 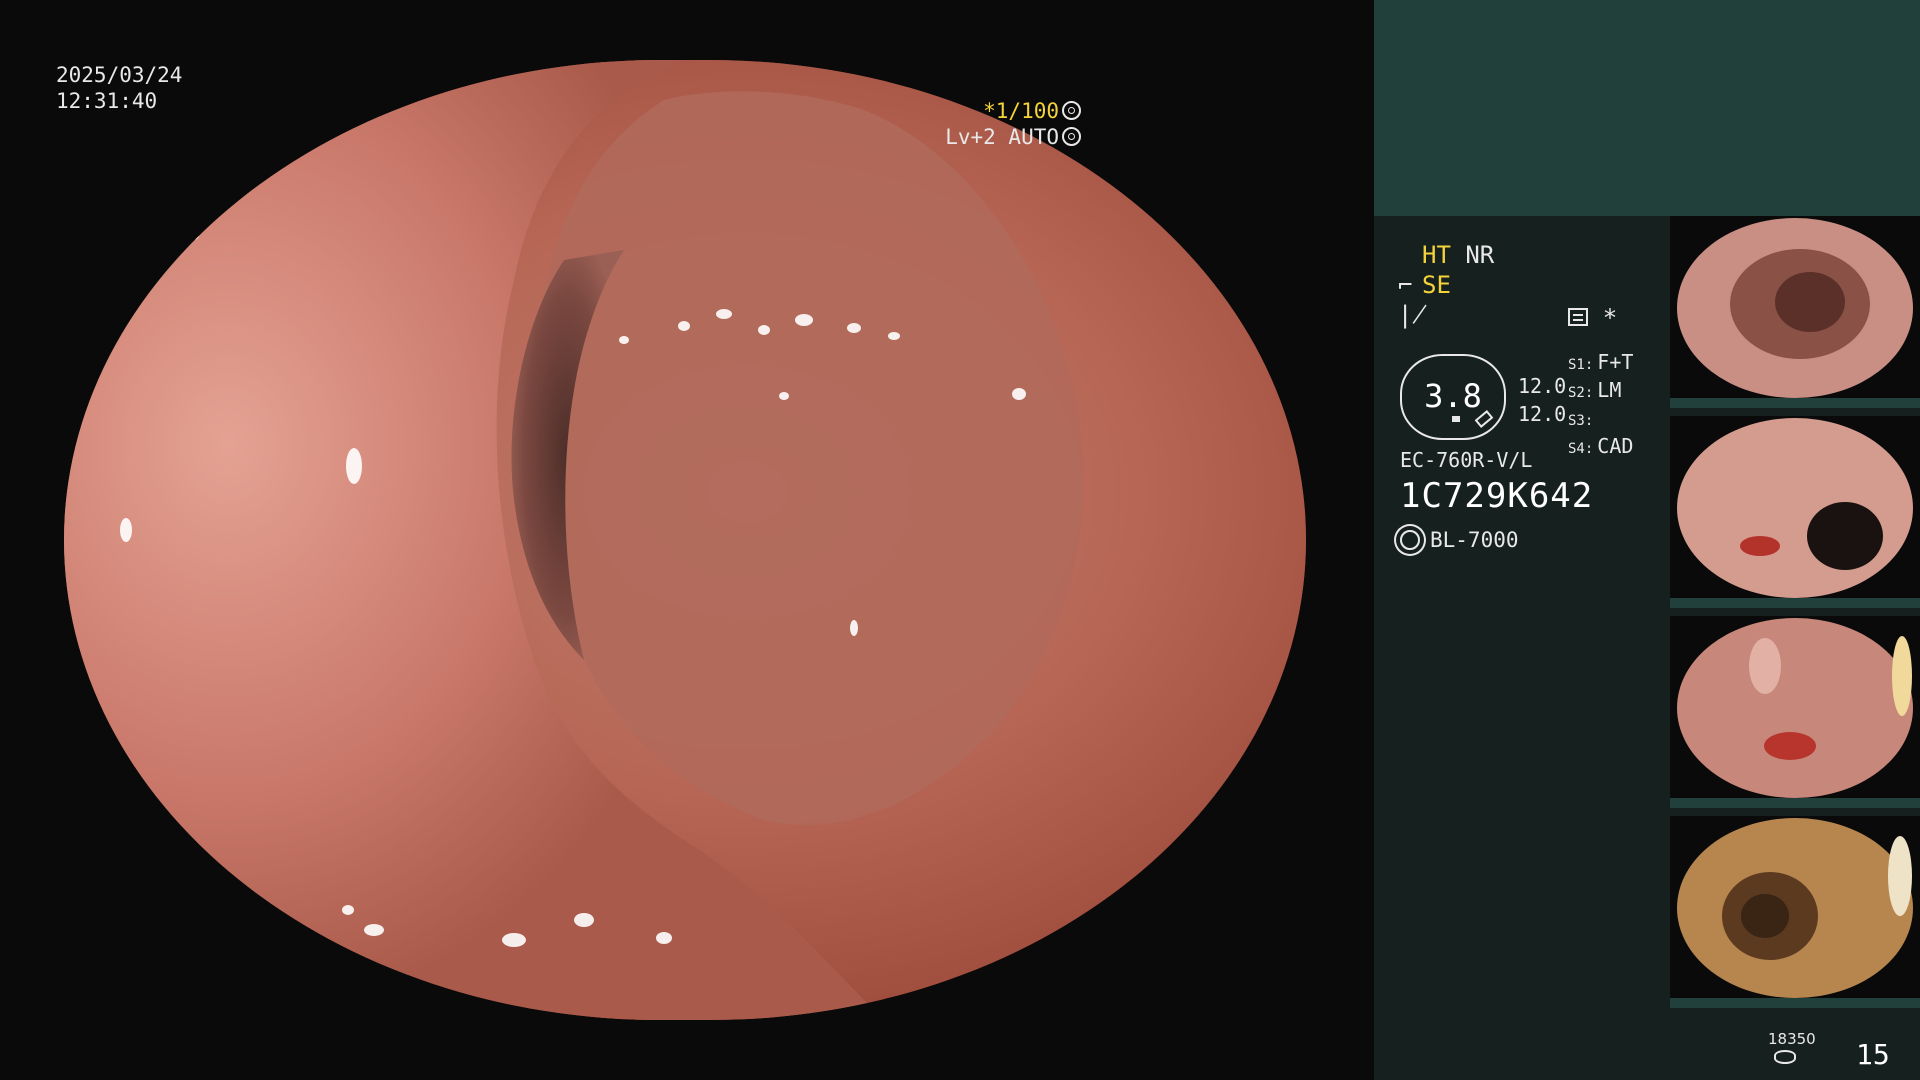 What do you see at coordinates (1542, 400) in the screenshot?
I see `gauge-values: 12.0 12.0` at bounding box center [1542, 400].